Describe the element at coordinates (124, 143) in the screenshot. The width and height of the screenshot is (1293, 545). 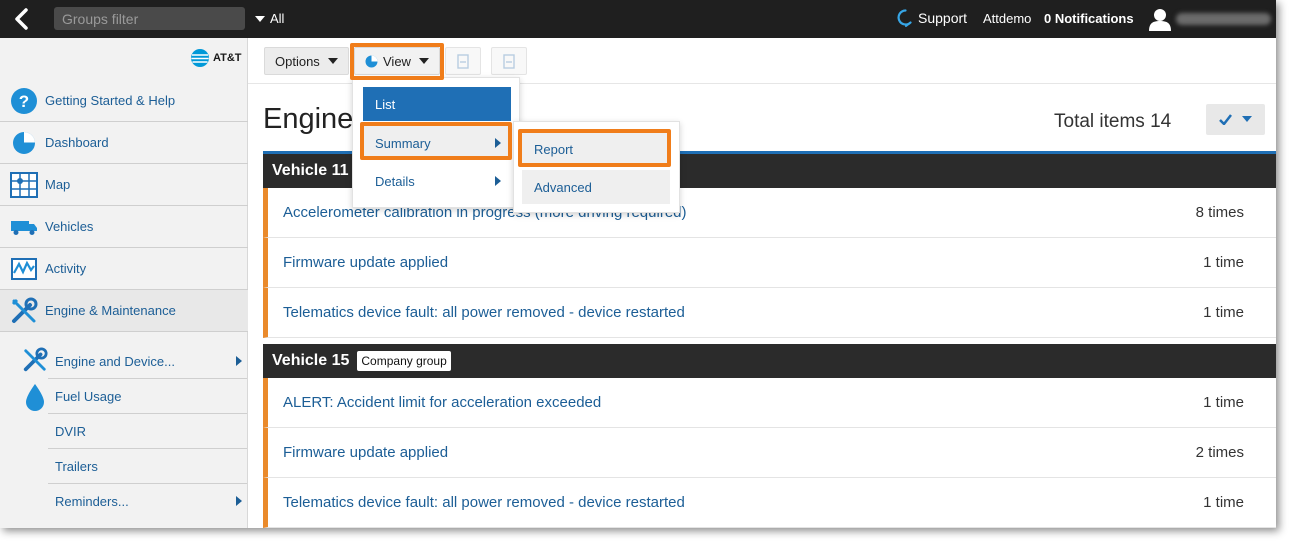
I see `sidebar-item-dashboard: Dashboard` at that location.